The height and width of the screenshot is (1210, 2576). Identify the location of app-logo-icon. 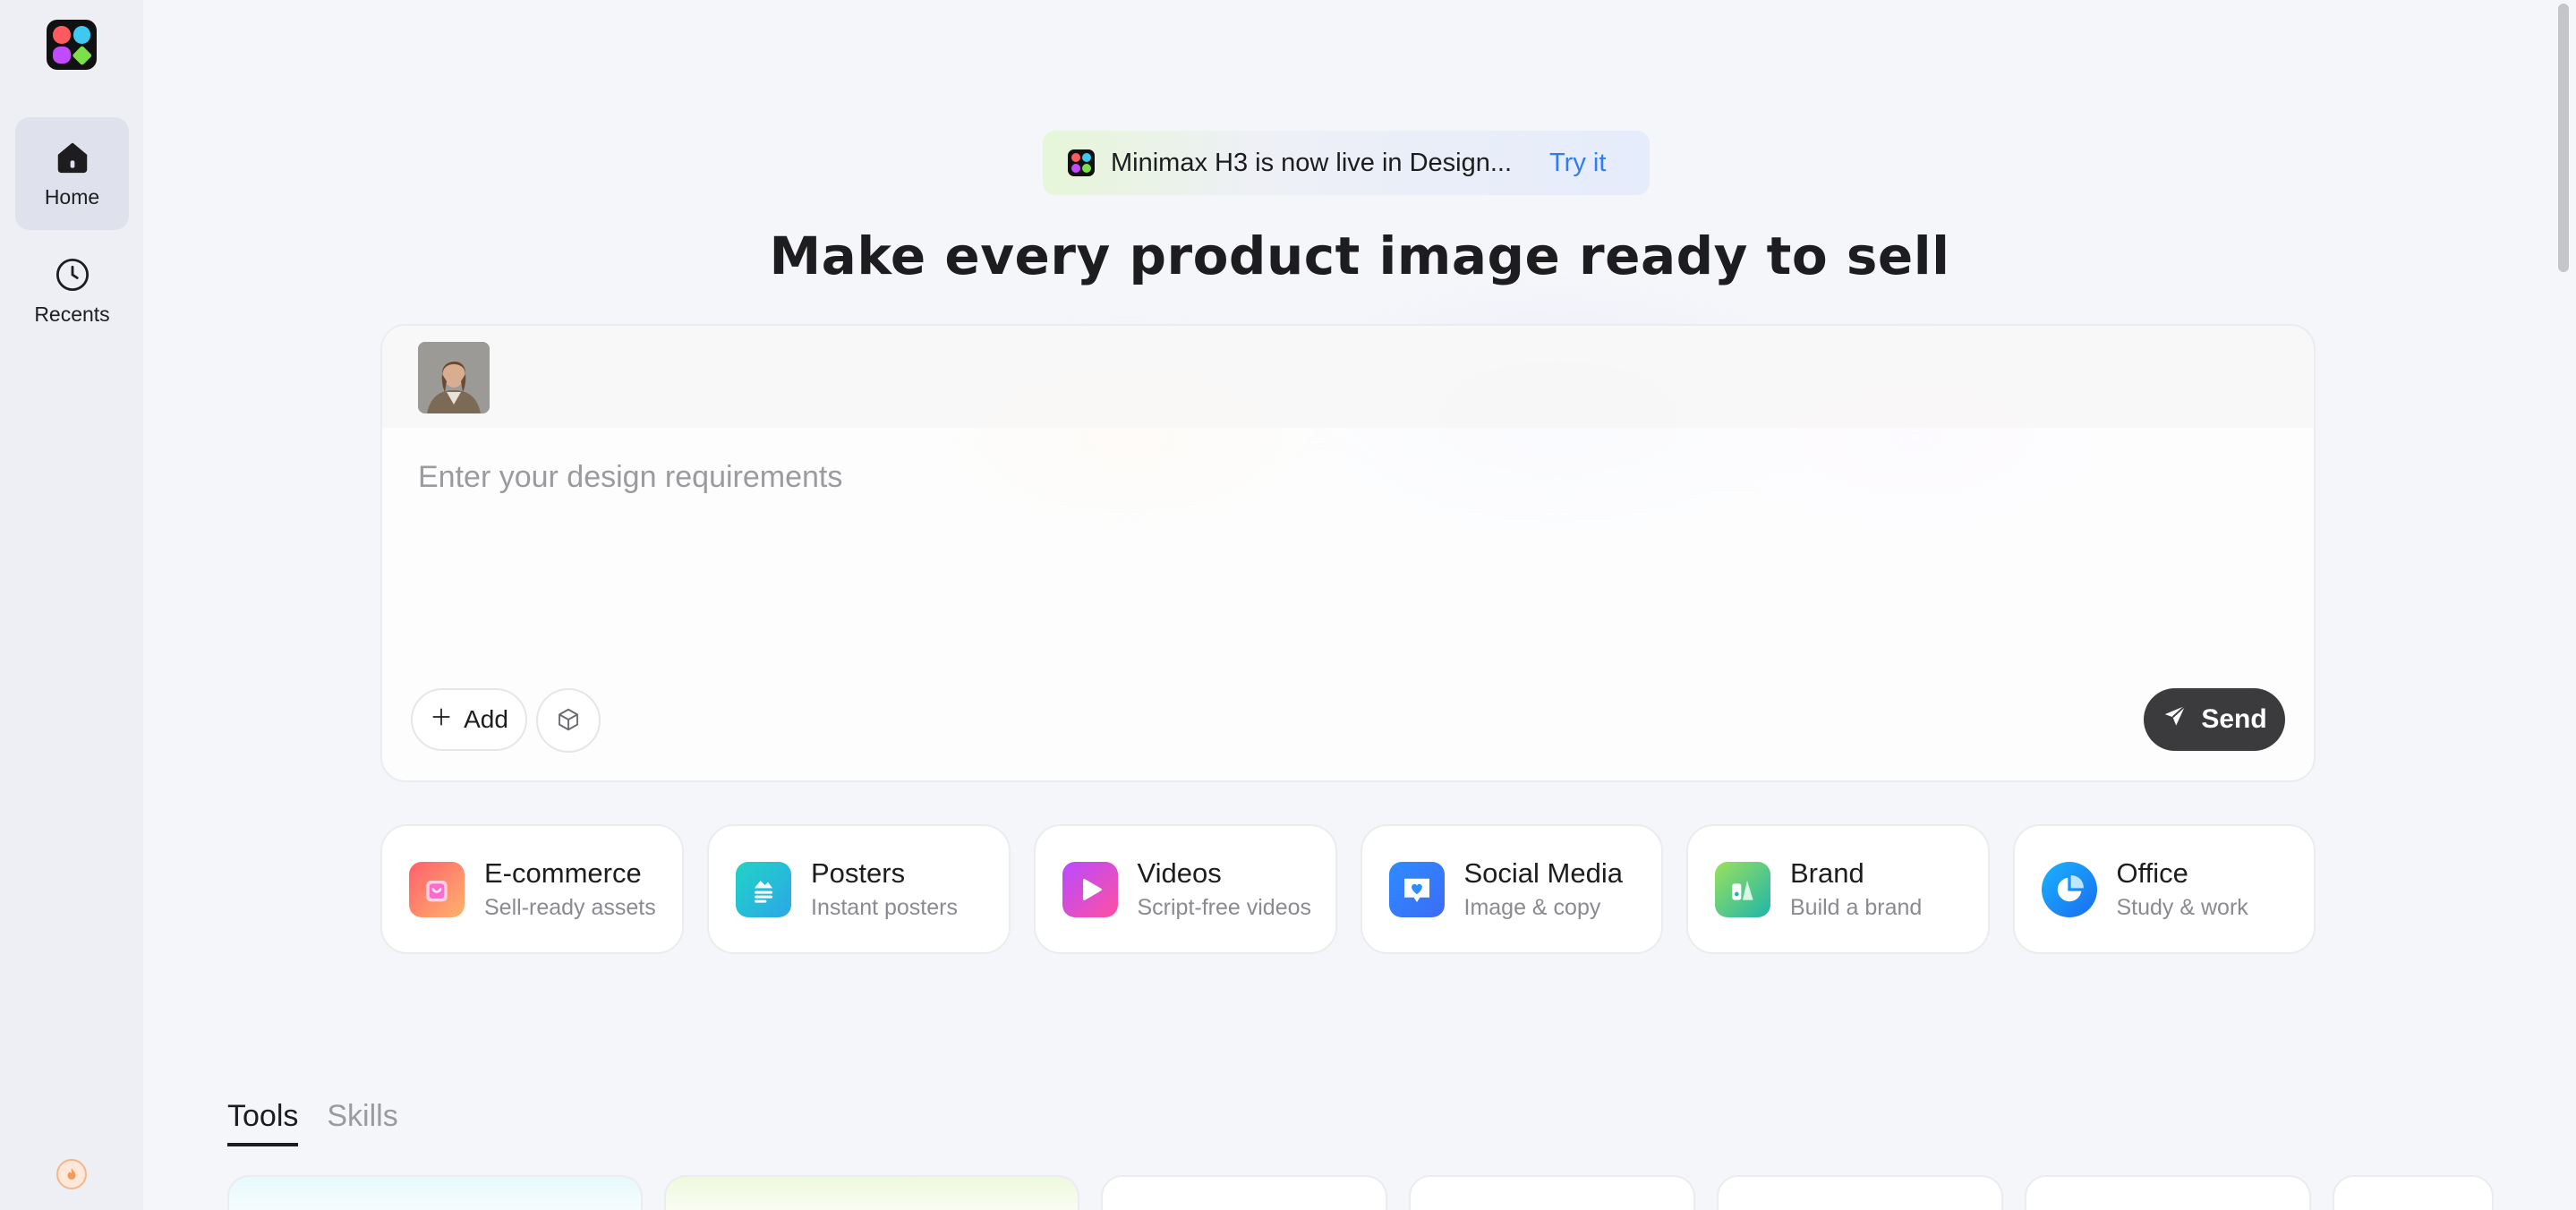
(72, 45).